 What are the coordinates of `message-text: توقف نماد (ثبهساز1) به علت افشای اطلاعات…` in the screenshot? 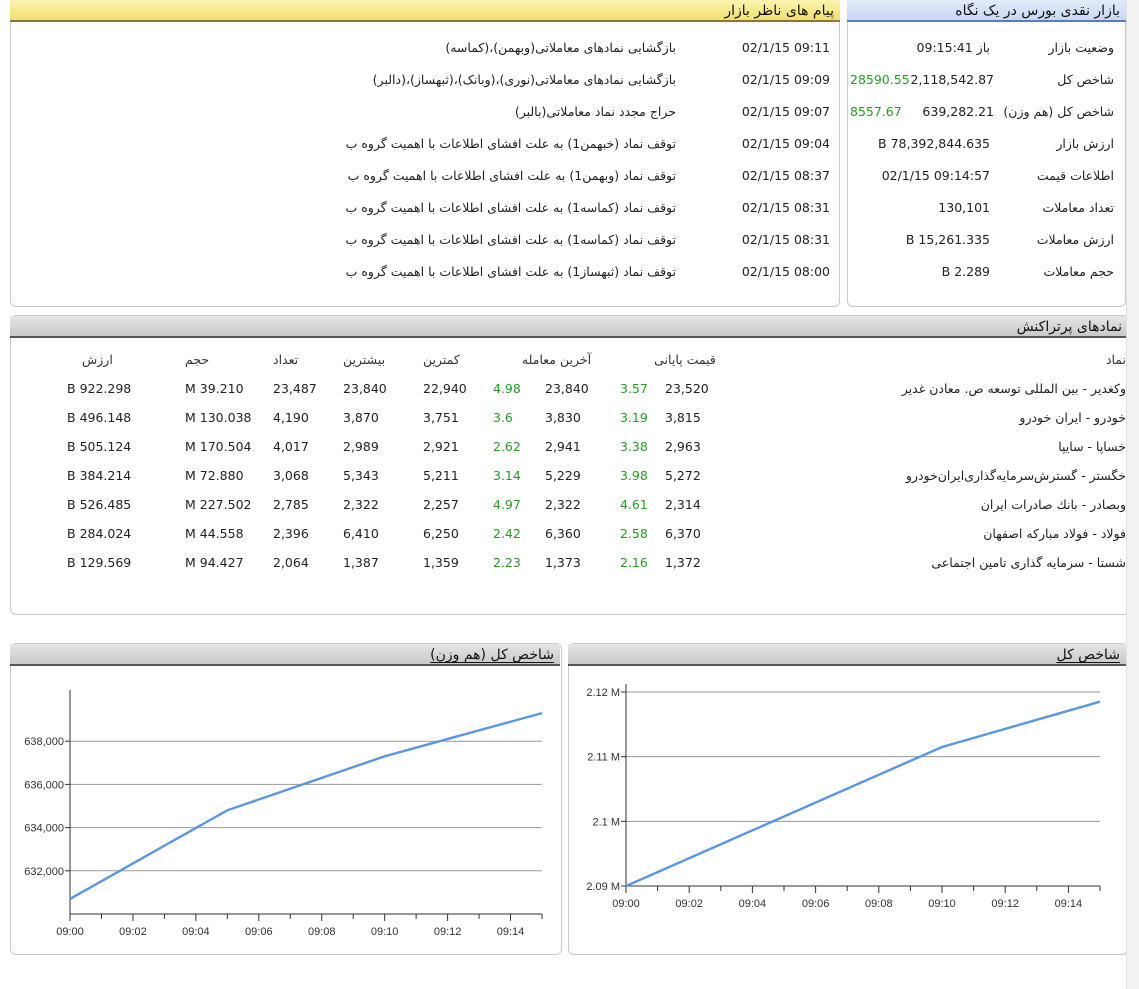 It's located at (510, 271).